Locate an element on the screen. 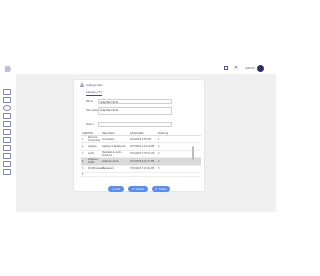  close-icon: ✕ is located at coordinates (236, 68).